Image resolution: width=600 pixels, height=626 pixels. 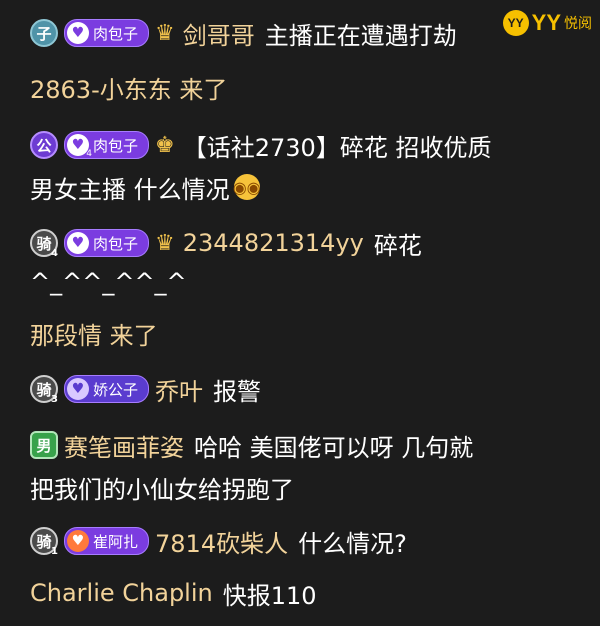 I want to click on chat-message: 骑4 ♥ 肉包子 ♛ 2344821314yy 碎花 ^_^^_^^_^, so click(x=312, y=261).